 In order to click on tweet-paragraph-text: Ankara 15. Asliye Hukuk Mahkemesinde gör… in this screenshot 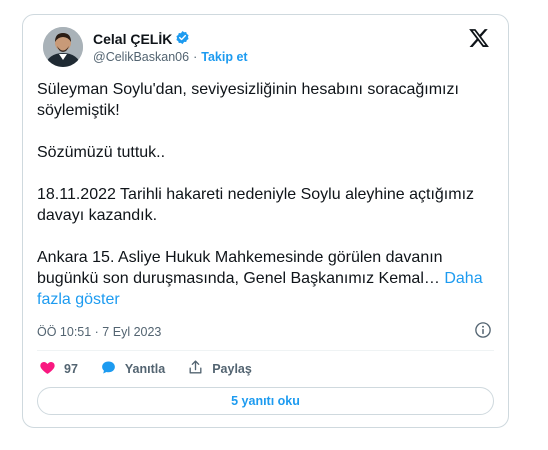, I will do `click(240, 268)`.